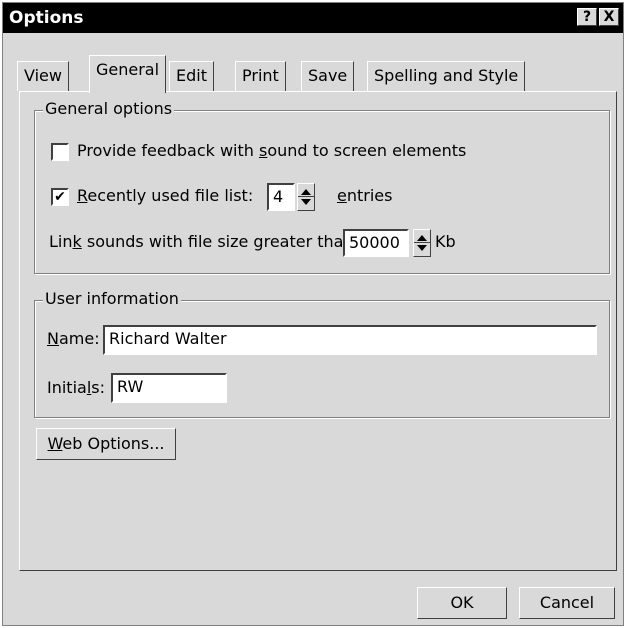 This screenshot has height=628, width=626. I want to click on tab-print: Print, so click(260, 76).